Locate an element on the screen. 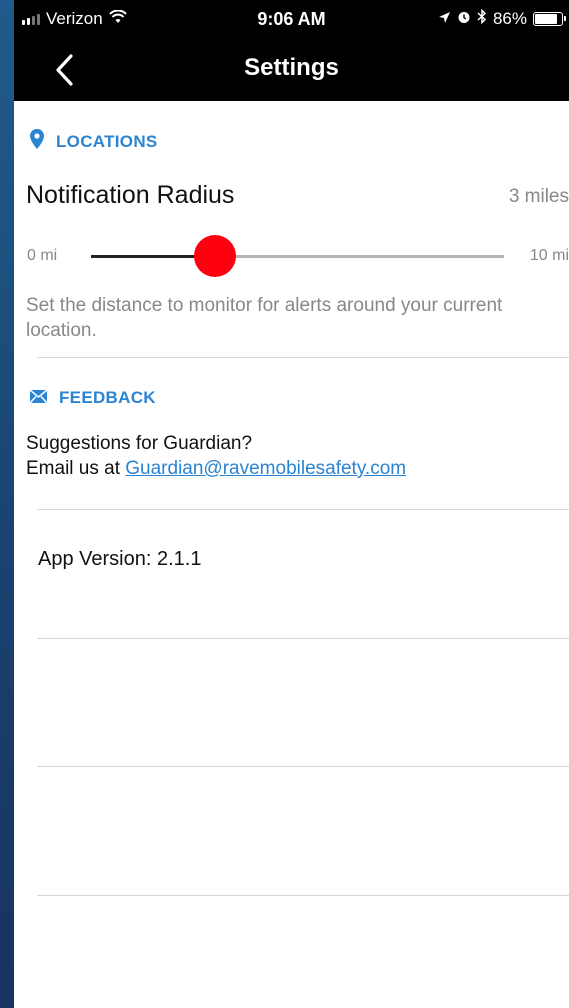 This screenshot has width=569, height=1008. app-version-label: App Version: 2.1.1 is located at coordinates (120, 559).